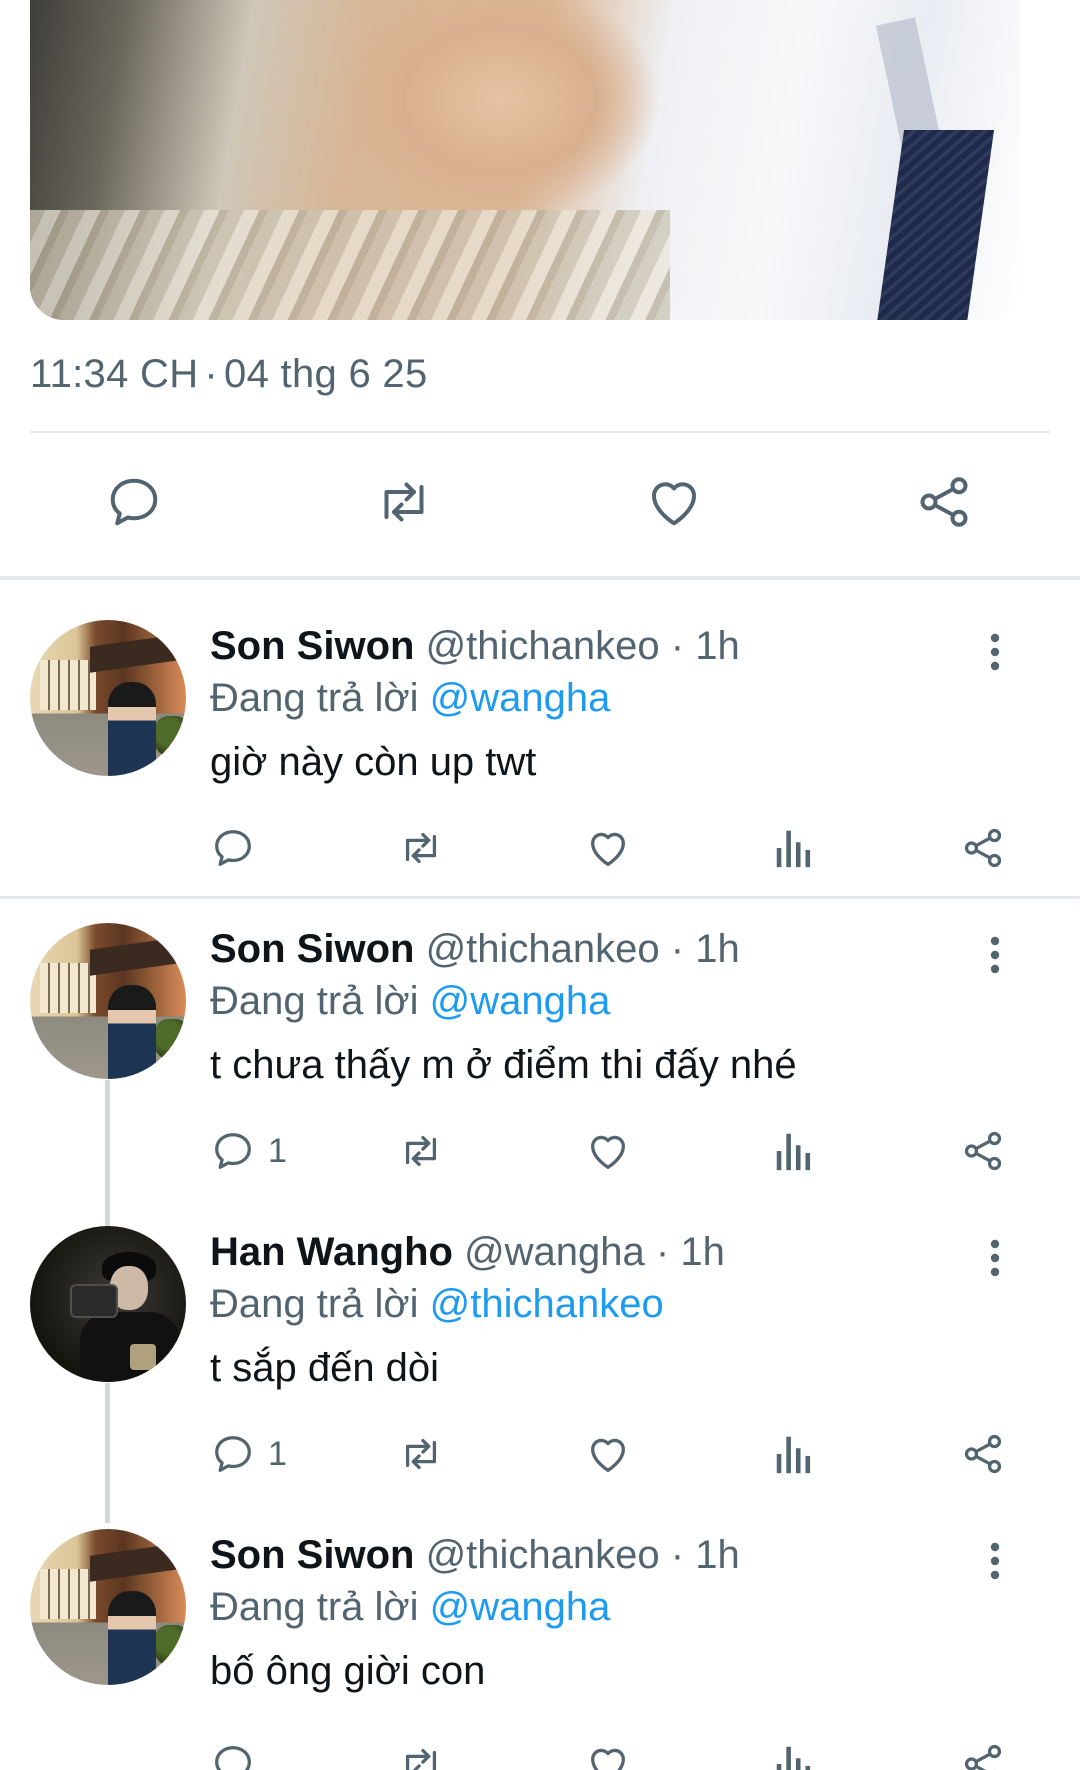 The height and width of the screenshot is (1770, 1080). What do you see at coordinates (326, 374) in the screenshot?
I see `timestamp-date: 04 thg 6 25` at bounding box center [326, 374].